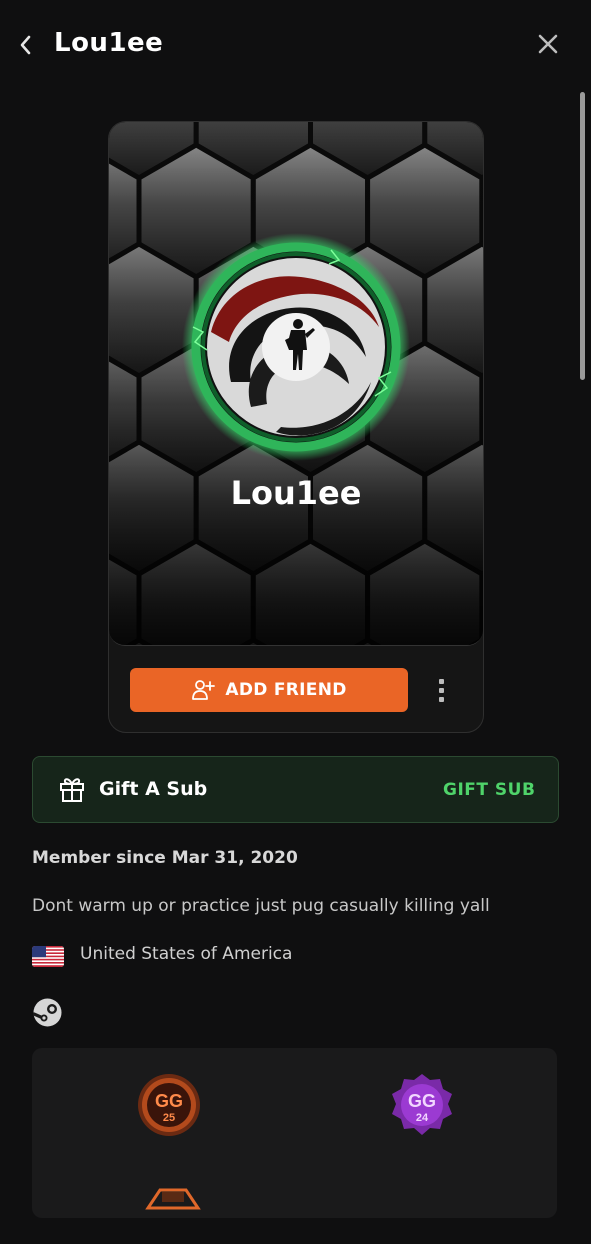  I want to click on gg24-badge-icon: GG 24, so click(422, 1105).